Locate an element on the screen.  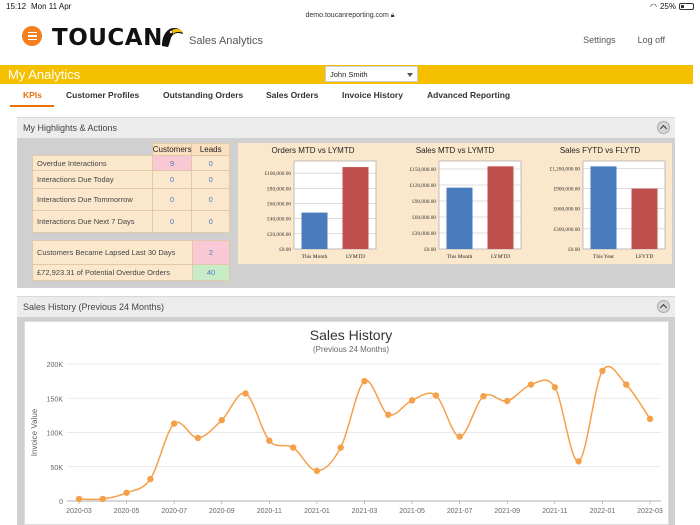
chart-title: Sales MTD vs LYMTD is located at coordinates (455, 150).